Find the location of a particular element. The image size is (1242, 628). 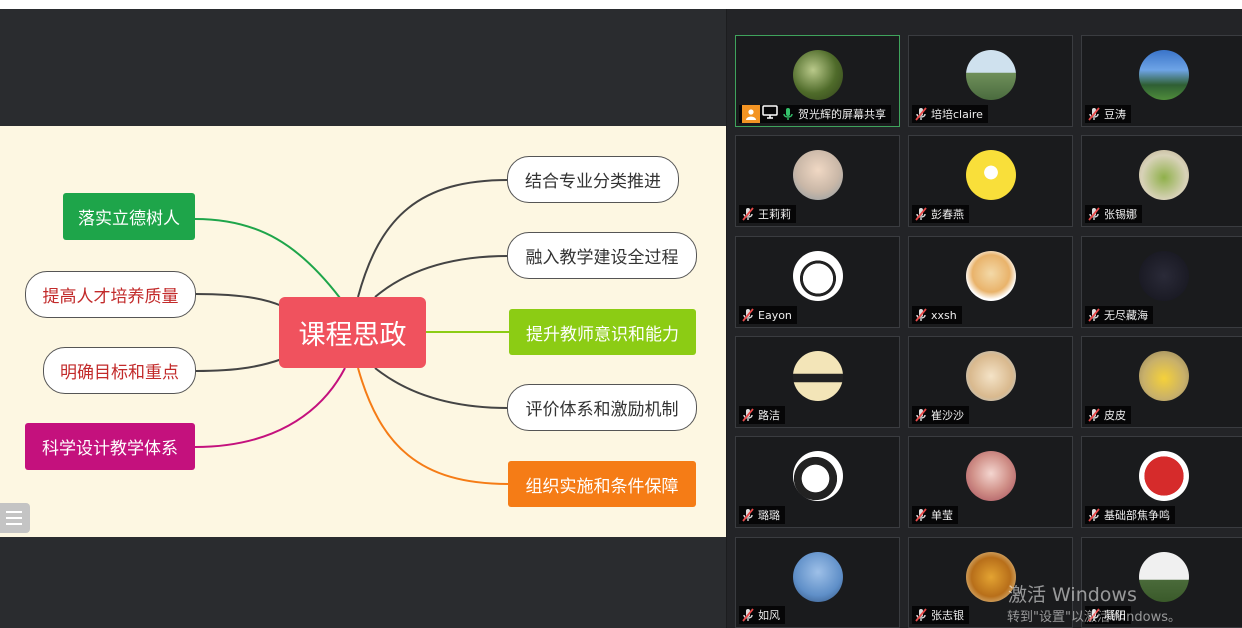

screen-share-icon is located at coordinates (770, 112).